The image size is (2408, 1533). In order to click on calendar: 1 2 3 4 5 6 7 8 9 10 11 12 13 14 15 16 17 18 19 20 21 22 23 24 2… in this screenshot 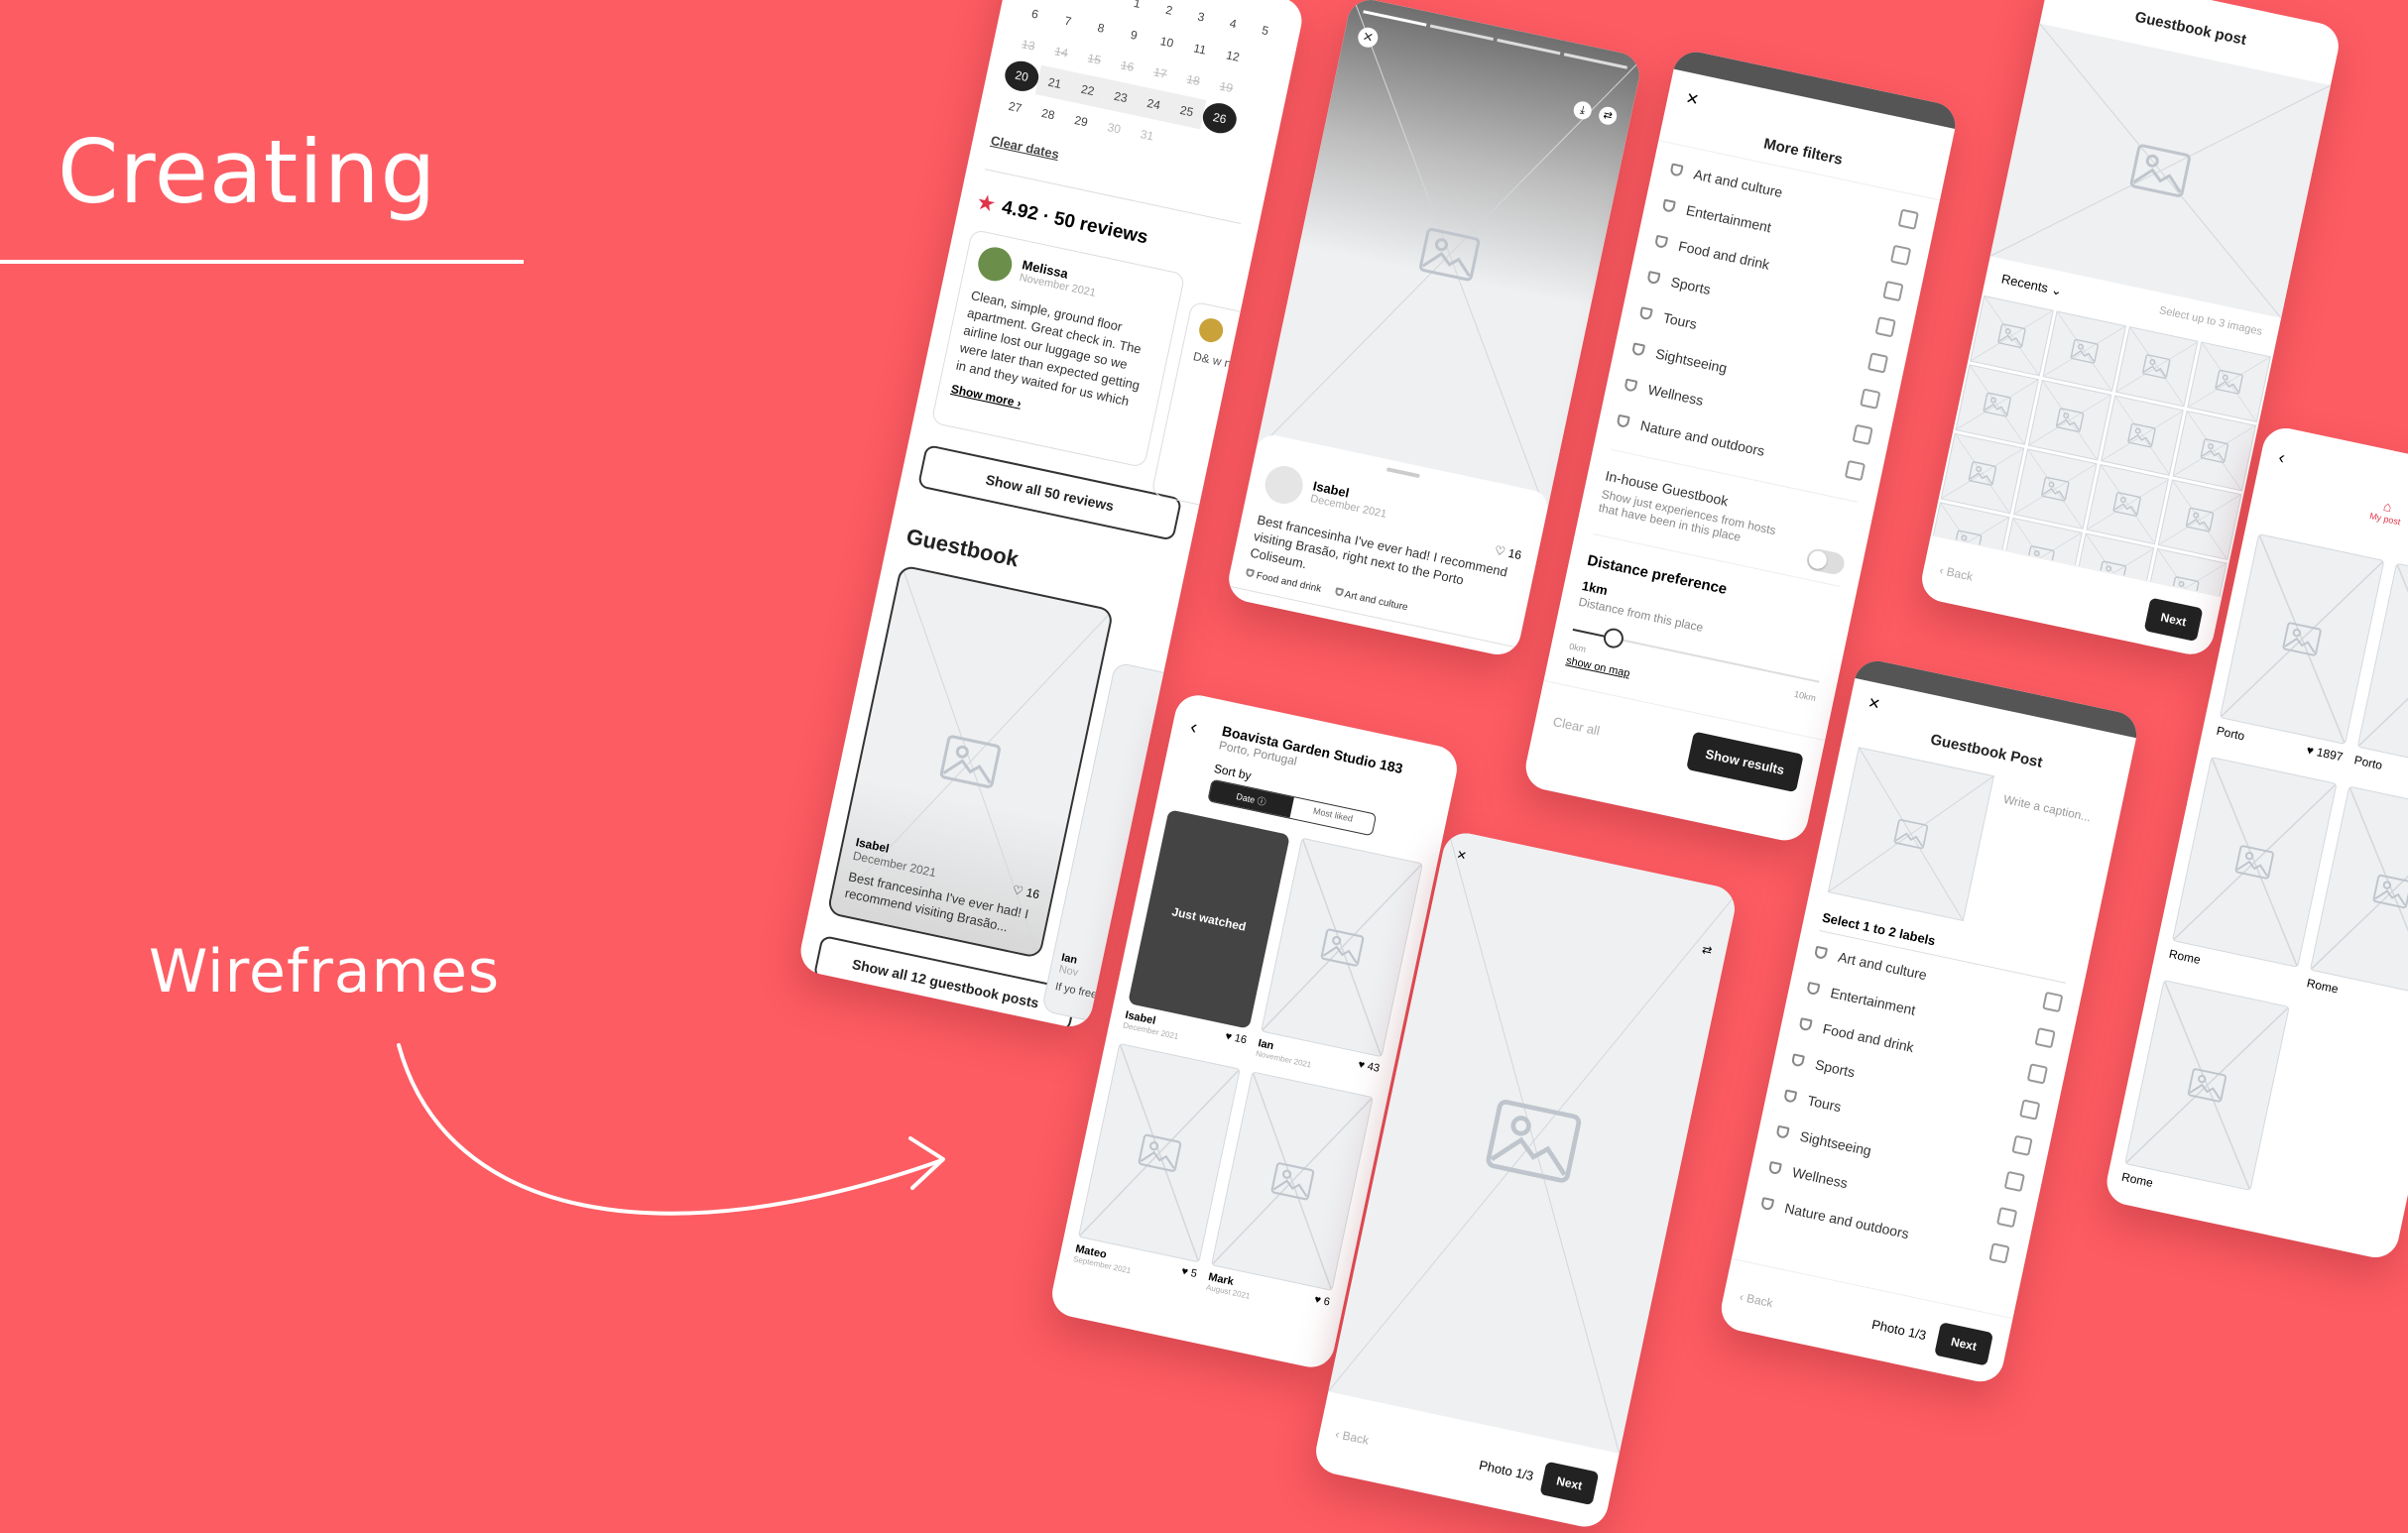, I will do `click(1139, 102)`.